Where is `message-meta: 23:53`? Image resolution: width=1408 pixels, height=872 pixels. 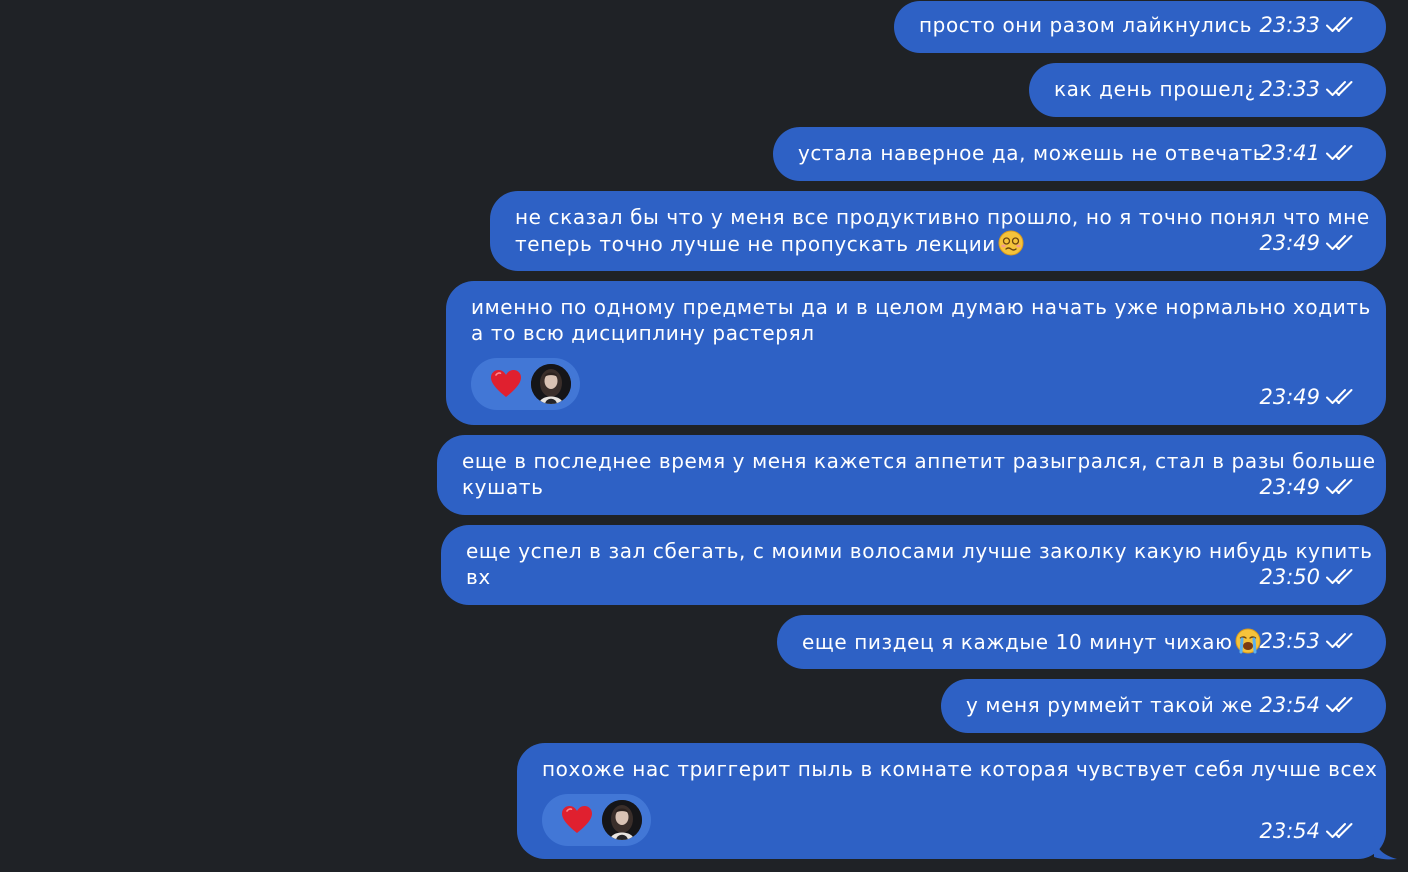
message-meta: 23:53 is located at coordinates (1308, 641).